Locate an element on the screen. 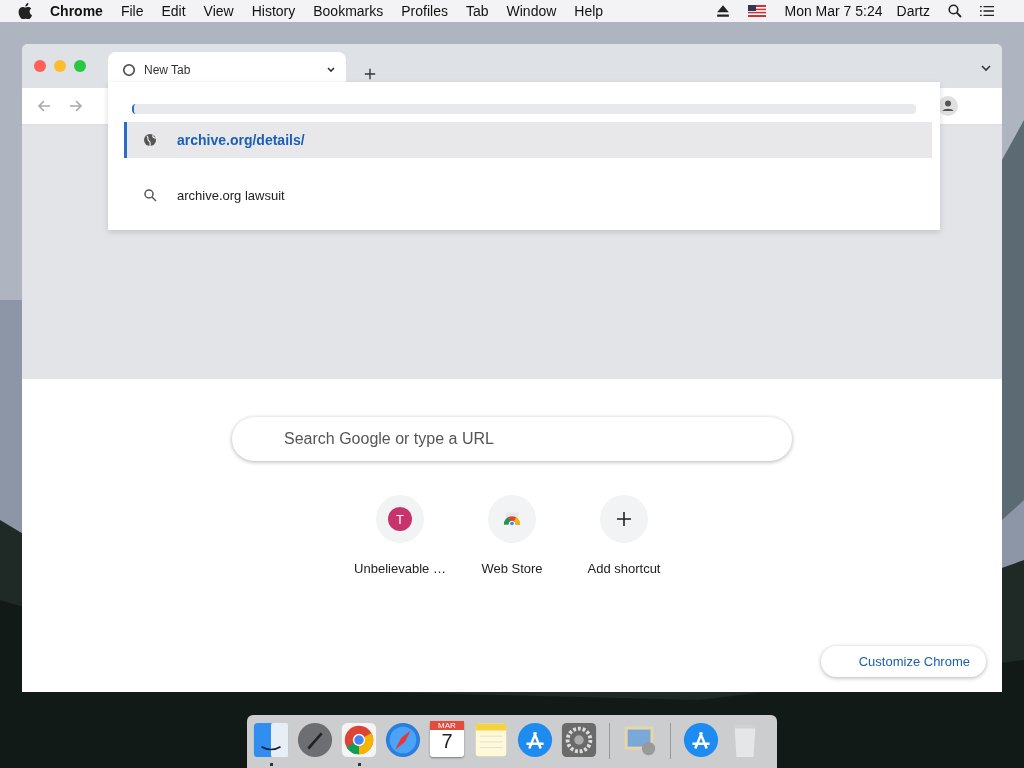 The width and height of the screenshot is (1024, 768). address-field is located at coordinates (524, 109).